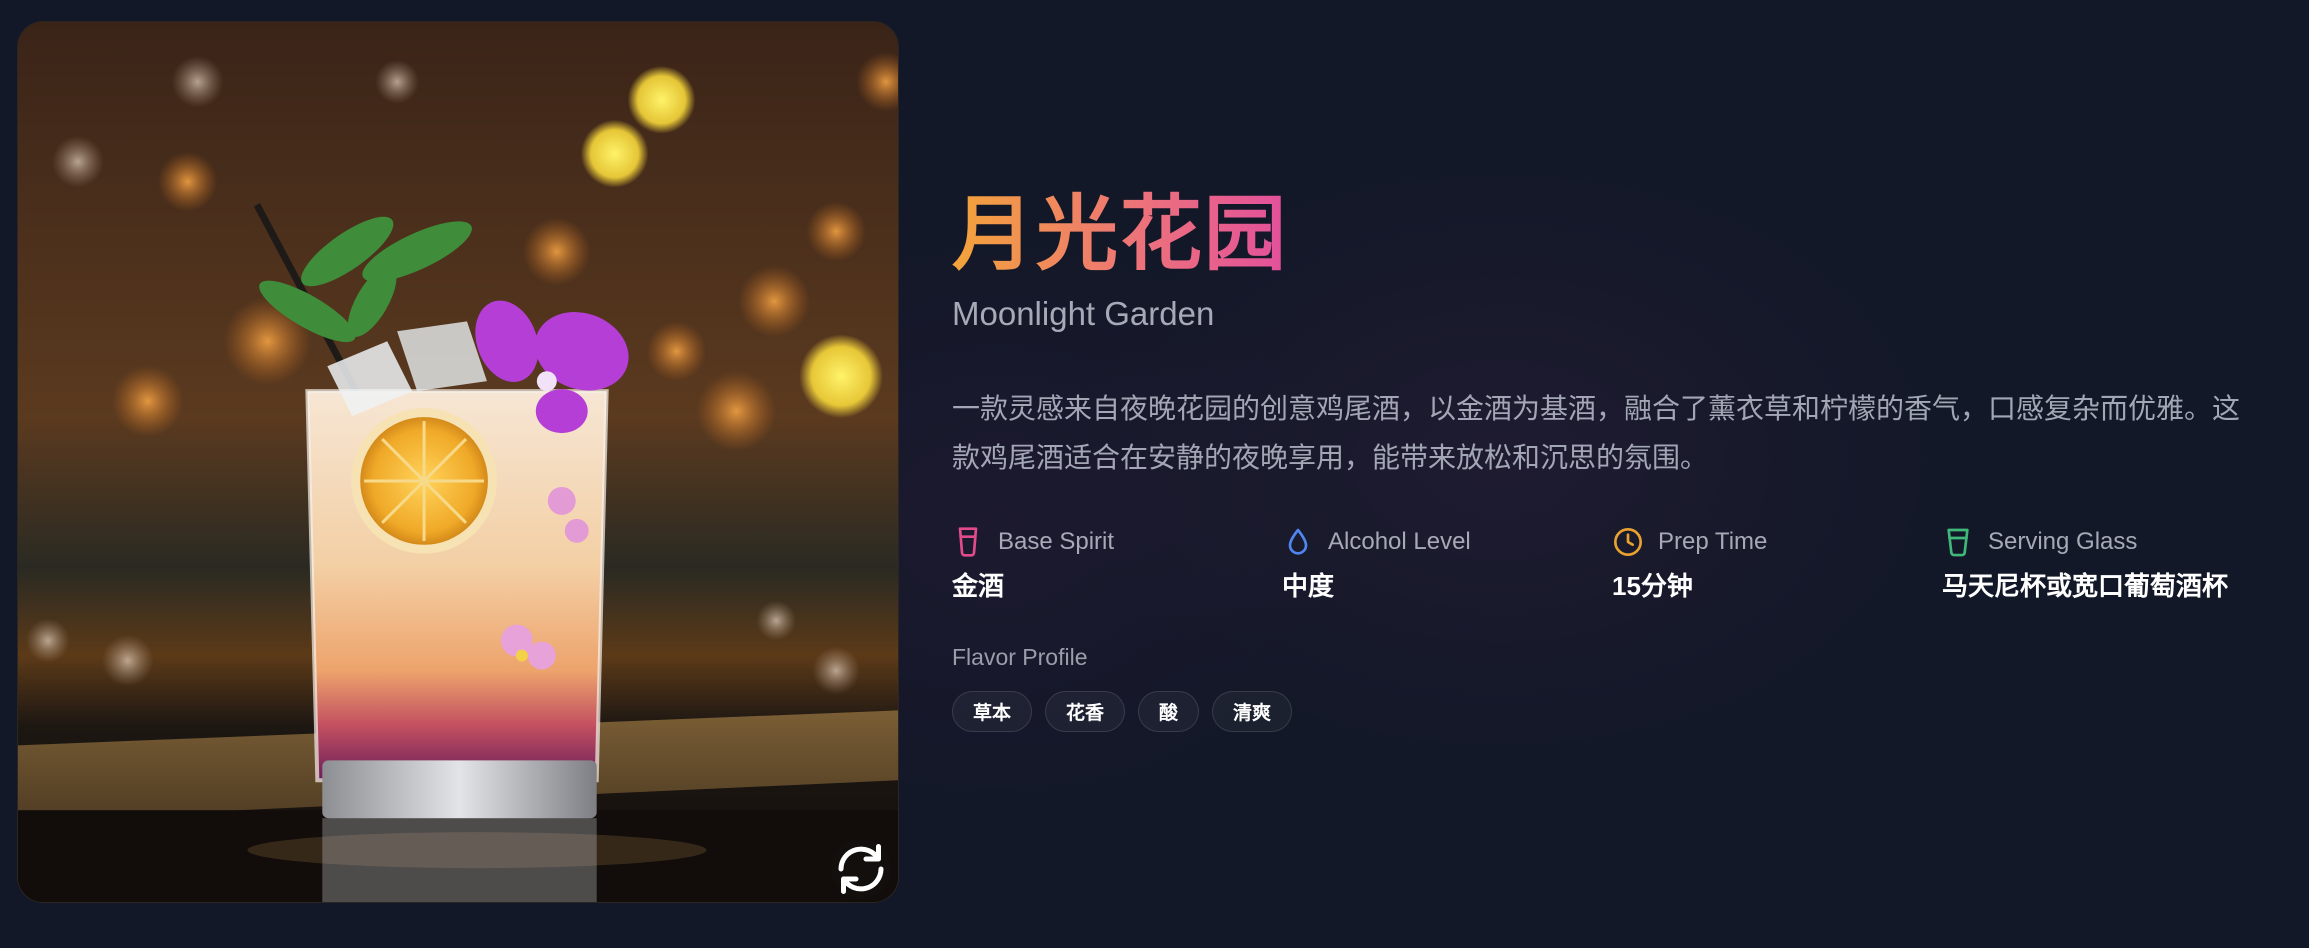  Describe the element at coordinates (1252, 711) in the screenshot. I see `flavor-tag: 清爽` at that location.